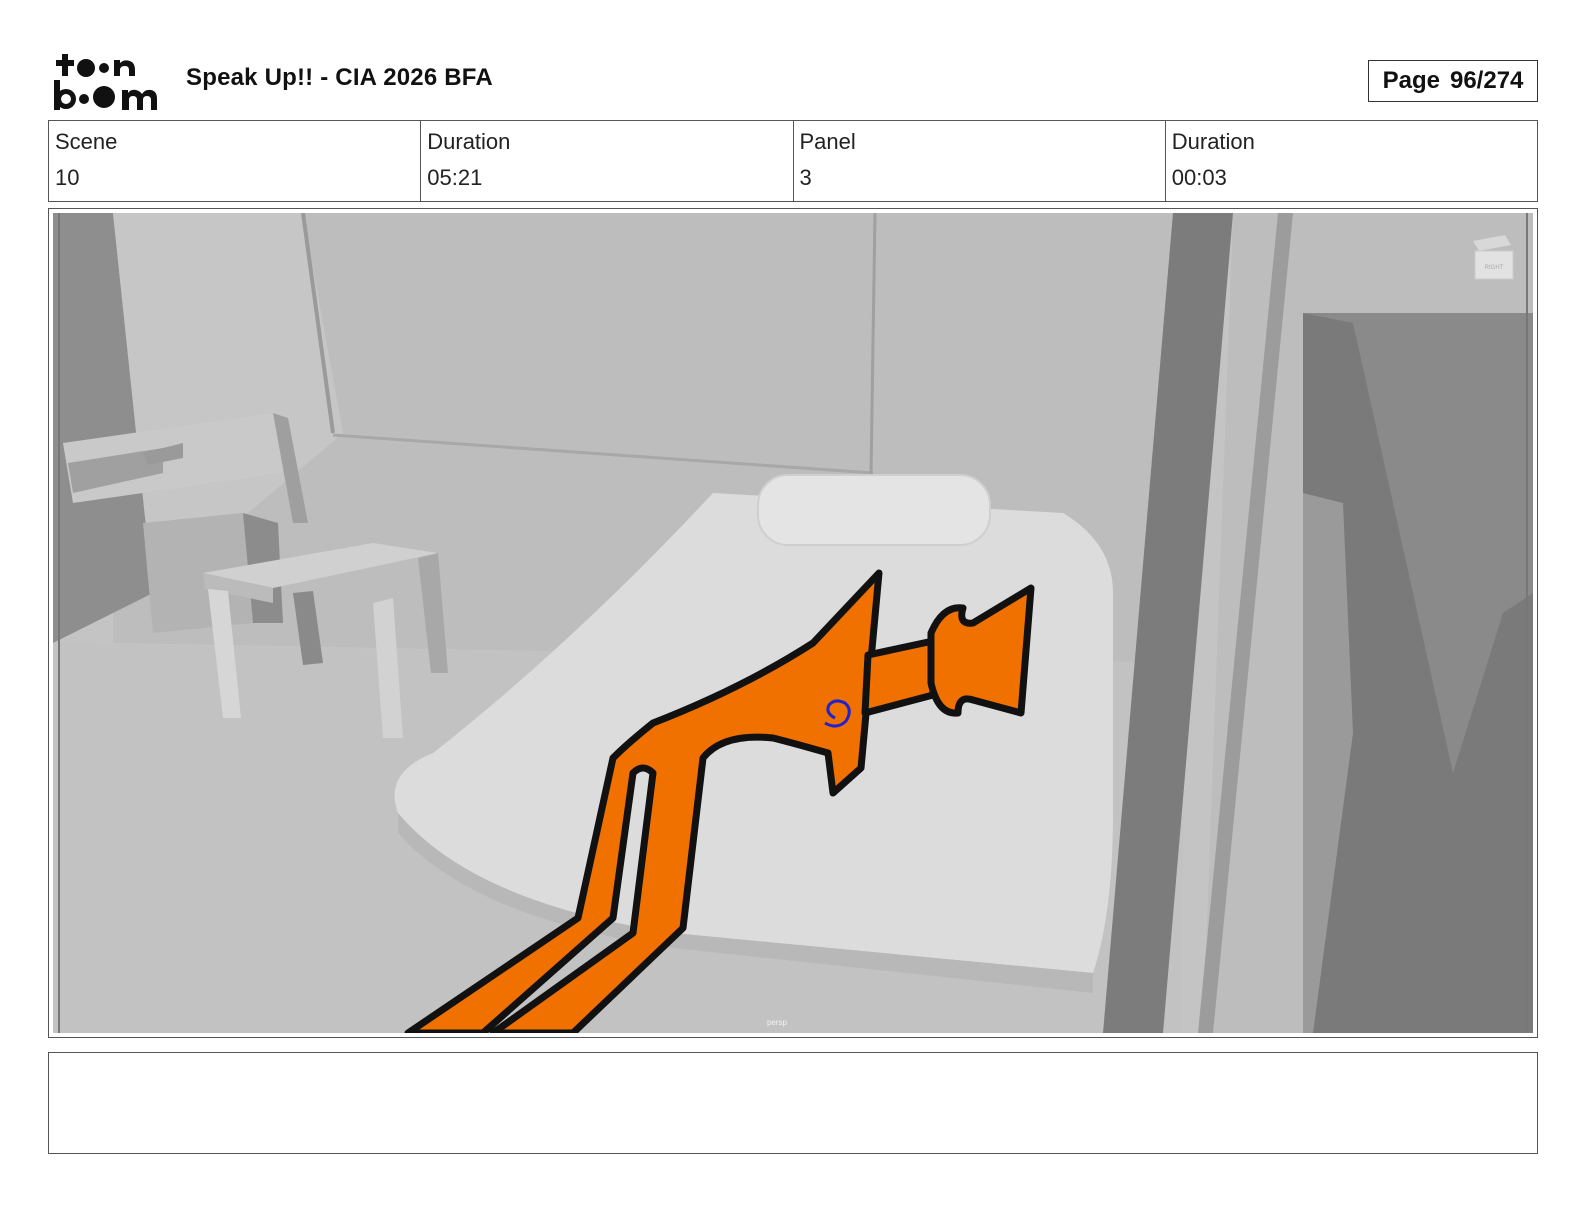 This screenshot has height=1224, width=1584. I want to click on notes-box, so click(793, 1103).